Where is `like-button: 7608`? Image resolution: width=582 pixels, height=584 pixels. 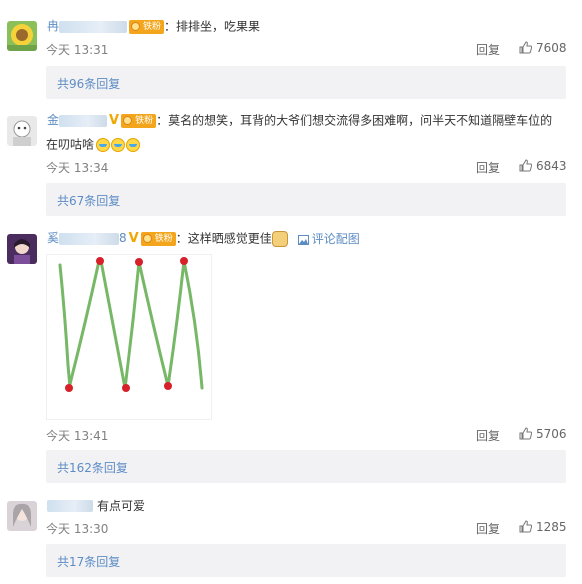 like-button: 7608 is located at coordinates (543, 48).